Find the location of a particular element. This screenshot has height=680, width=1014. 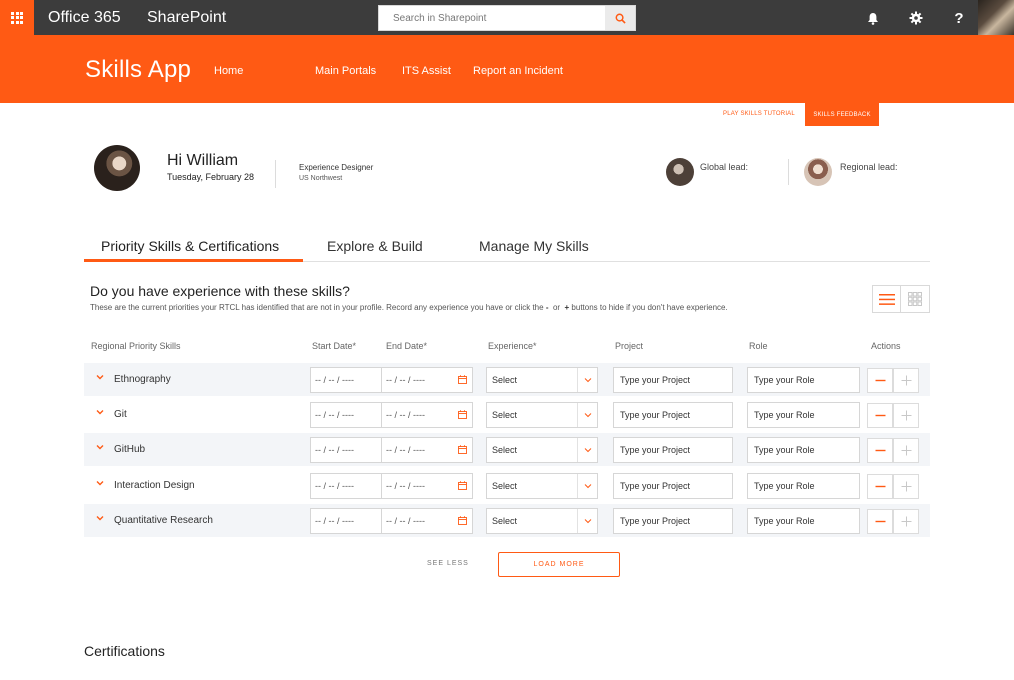

regional-lead-avatar is located at coordinates (818, 172).